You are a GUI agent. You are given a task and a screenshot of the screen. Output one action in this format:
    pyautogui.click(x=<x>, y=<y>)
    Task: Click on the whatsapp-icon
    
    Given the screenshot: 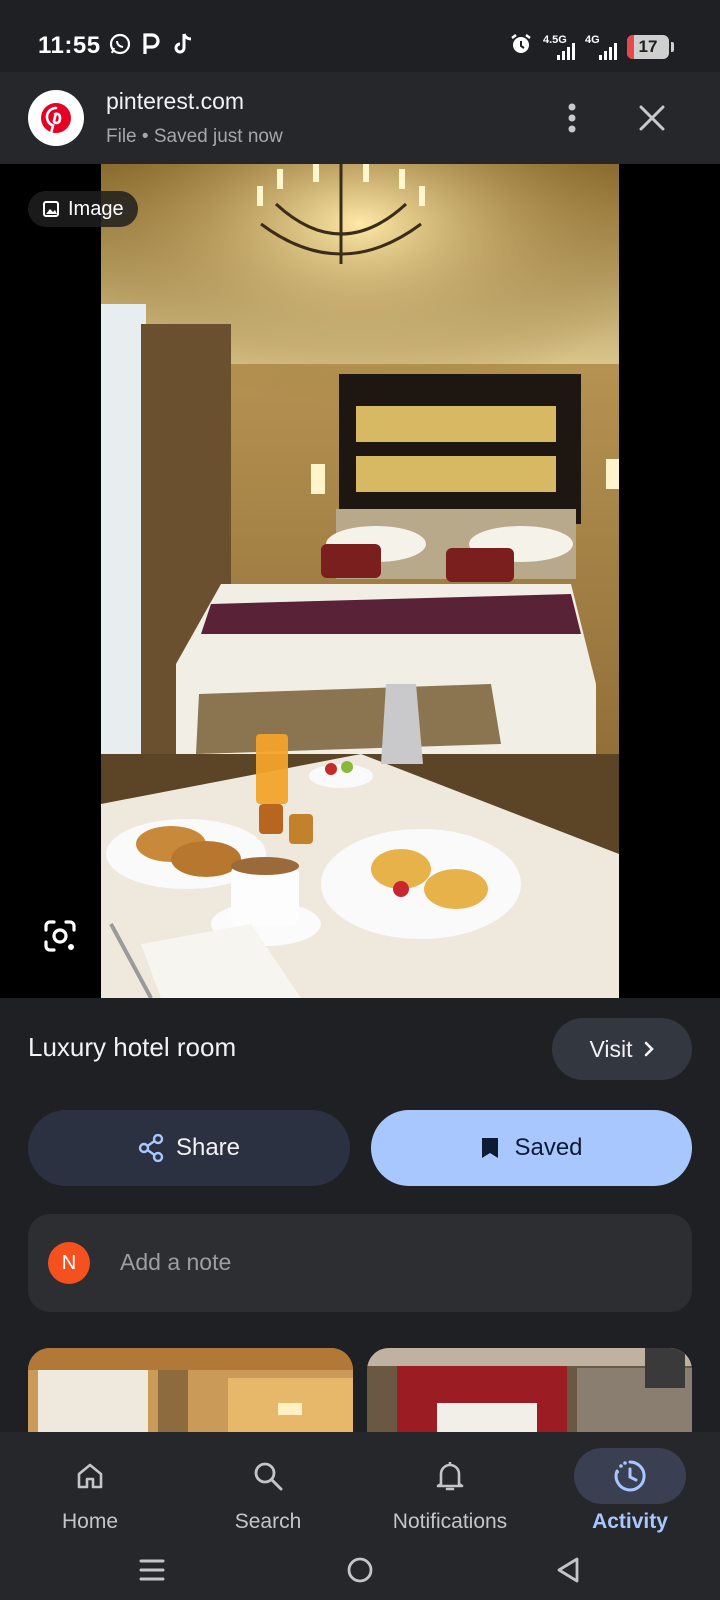 What is the action you would take?
    pyautogui.click(x=119, y=44)
    